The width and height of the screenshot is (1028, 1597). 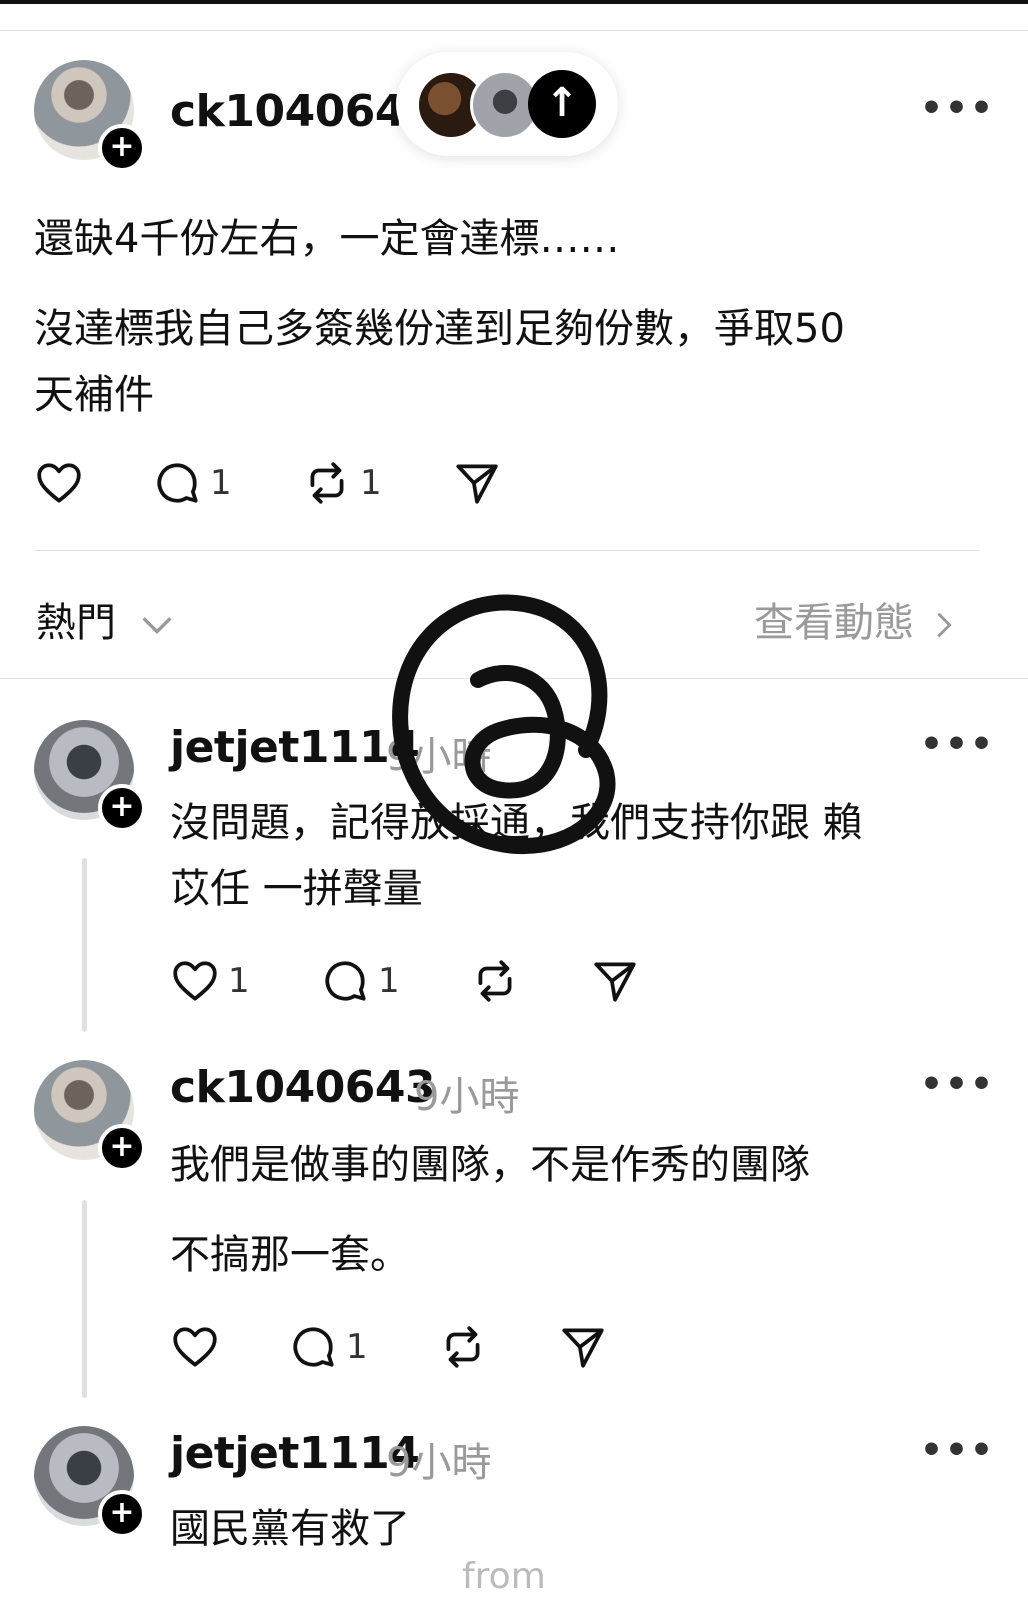 I want to click on reply-text-line: 我們是做事的團隊，不是作秀的團隊, so click(x=490, y=1165).